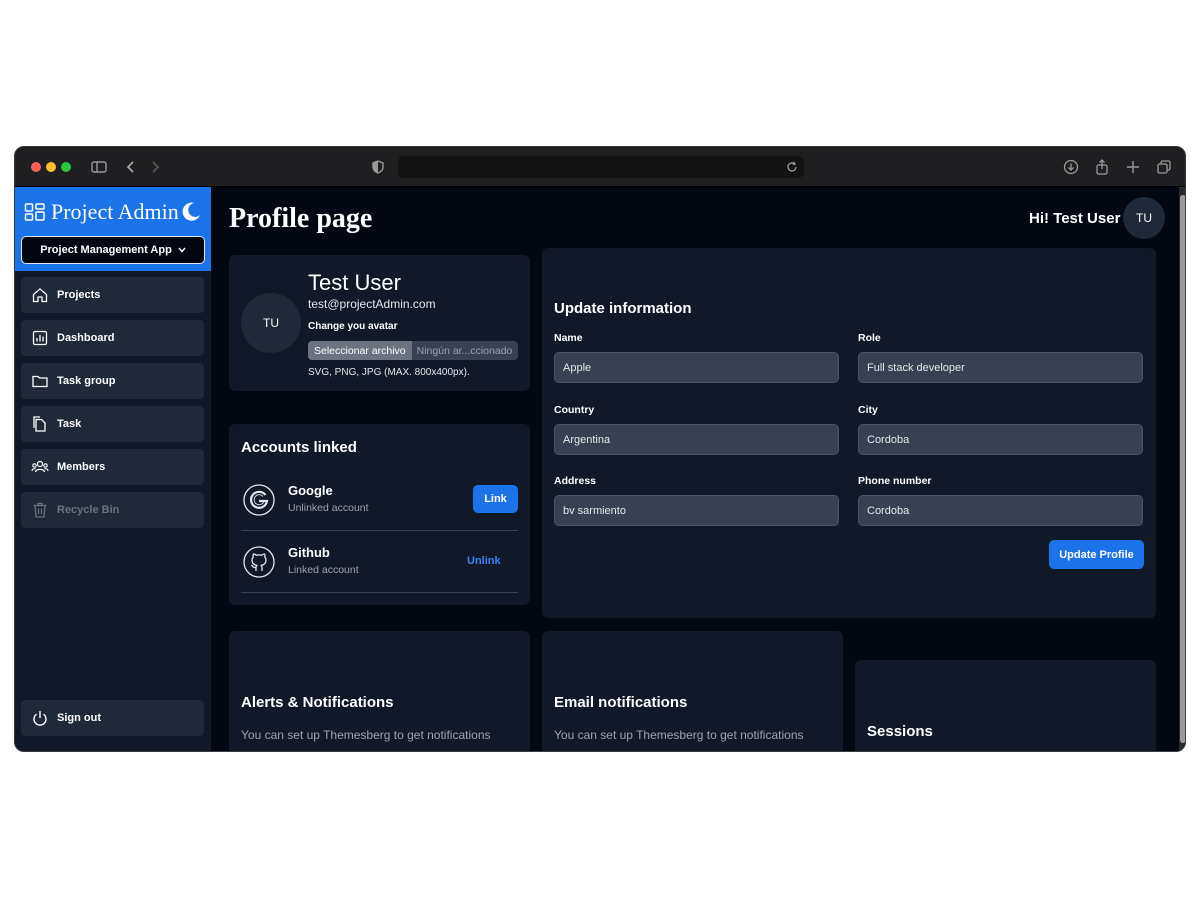 The width and height of the screenshot is (1200, 900). I want to click on sidebar-item-members: Members, so click(112, 467).